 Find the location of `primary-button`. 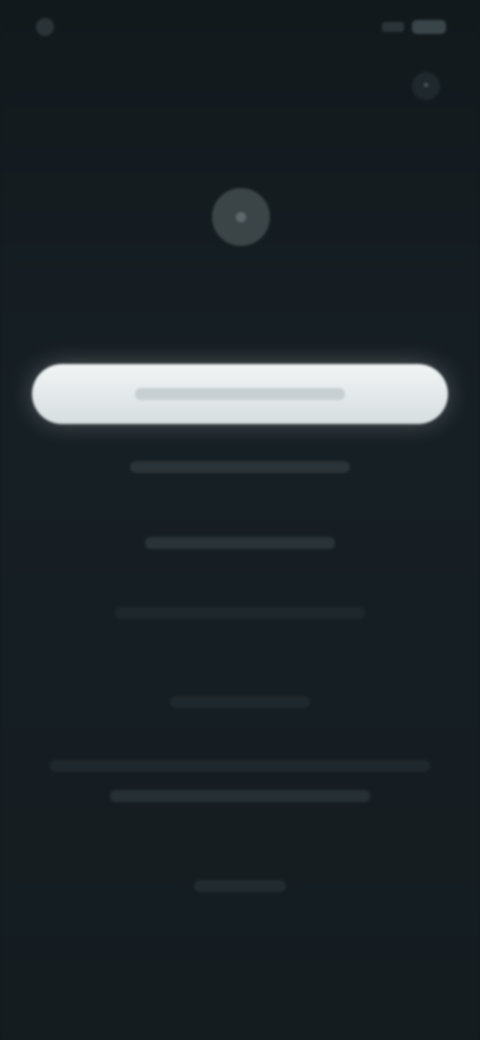

primary-button is located at coordinates (240, 394).